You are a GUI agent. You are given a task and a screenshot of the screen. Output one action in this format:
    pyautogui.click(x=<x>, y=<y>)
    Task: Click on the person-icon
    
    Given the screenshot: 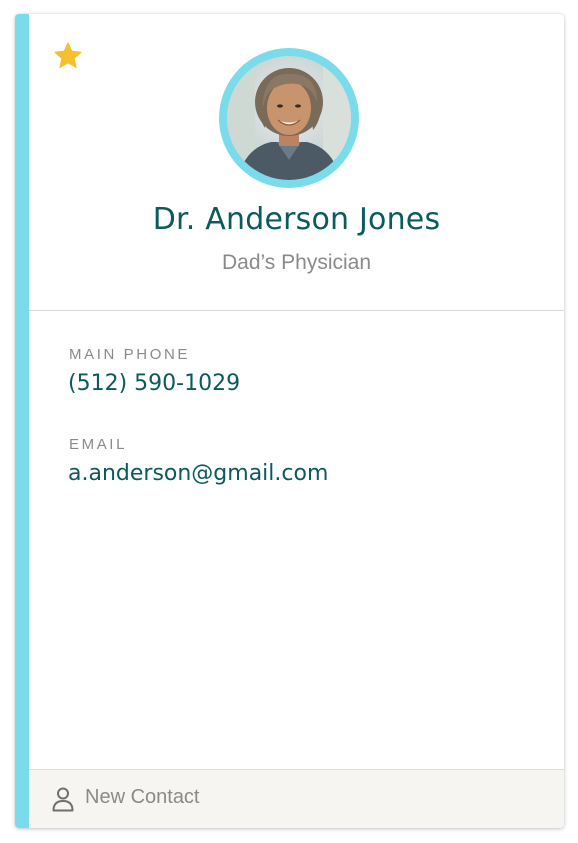 What is the action you would take?
    pyautogui.click(x=63, y=799)
    